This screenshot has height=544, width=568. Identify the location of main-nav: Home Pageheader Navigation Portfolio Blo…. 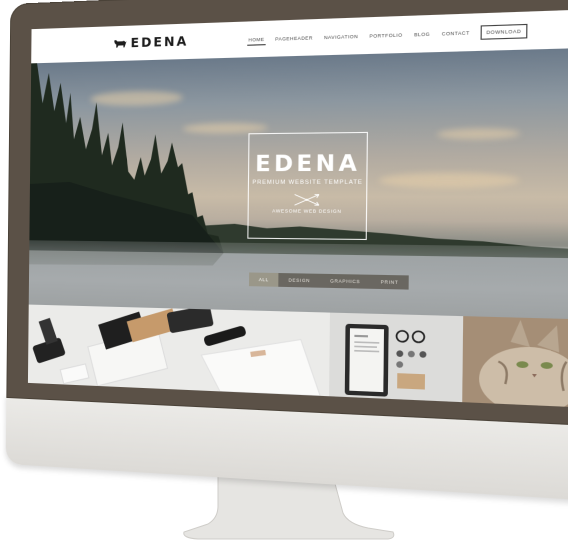
(387, 35).